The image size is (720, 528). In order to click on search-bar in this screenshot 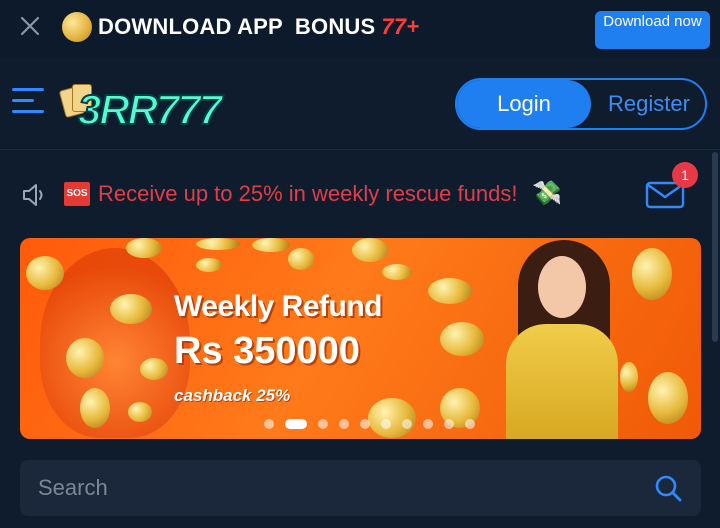, I will do `click(360, 488)`.